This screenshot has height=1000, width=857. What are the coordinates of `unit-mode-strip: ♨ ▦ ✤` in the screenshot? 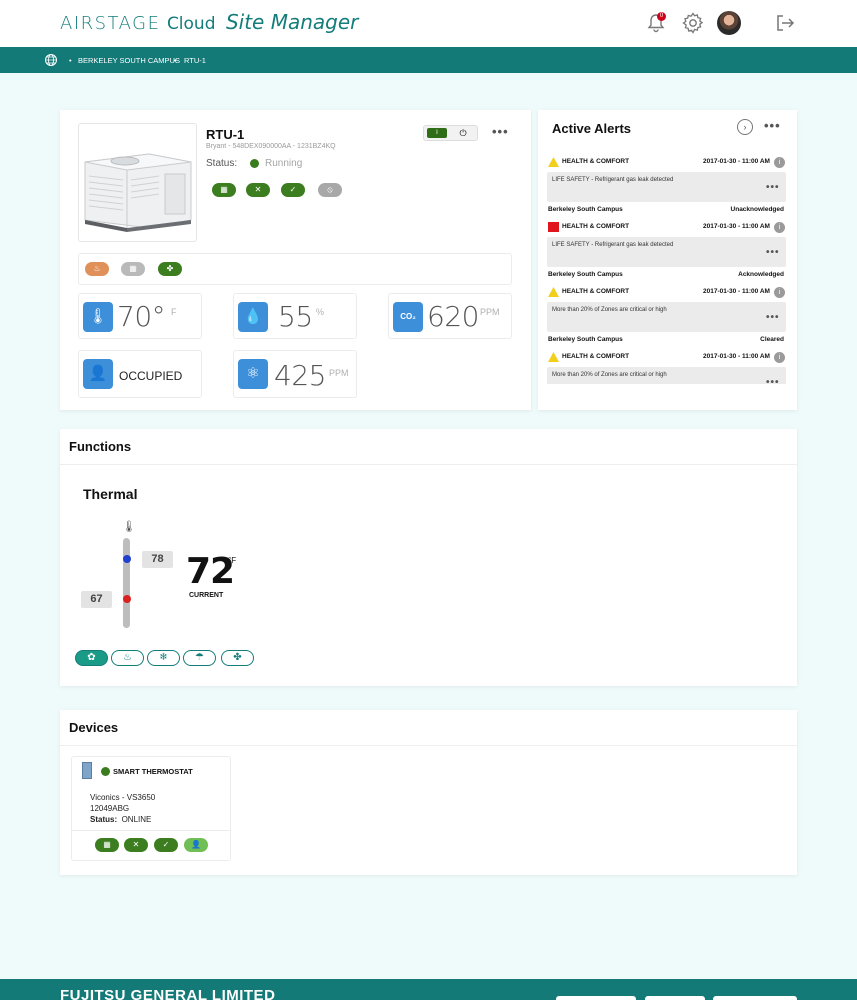 It's located at (295, 269).